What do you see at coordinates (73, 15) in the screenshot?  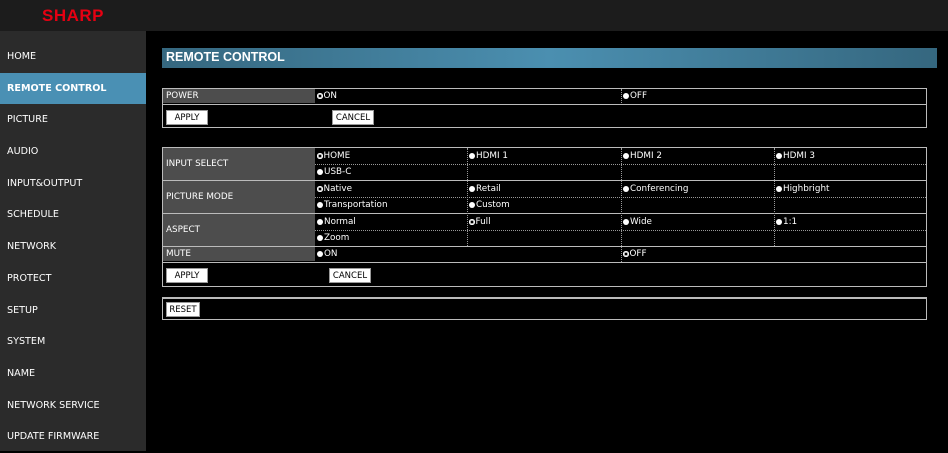 I see `brand-logo: SHARP` at bounding box center [73, 15].